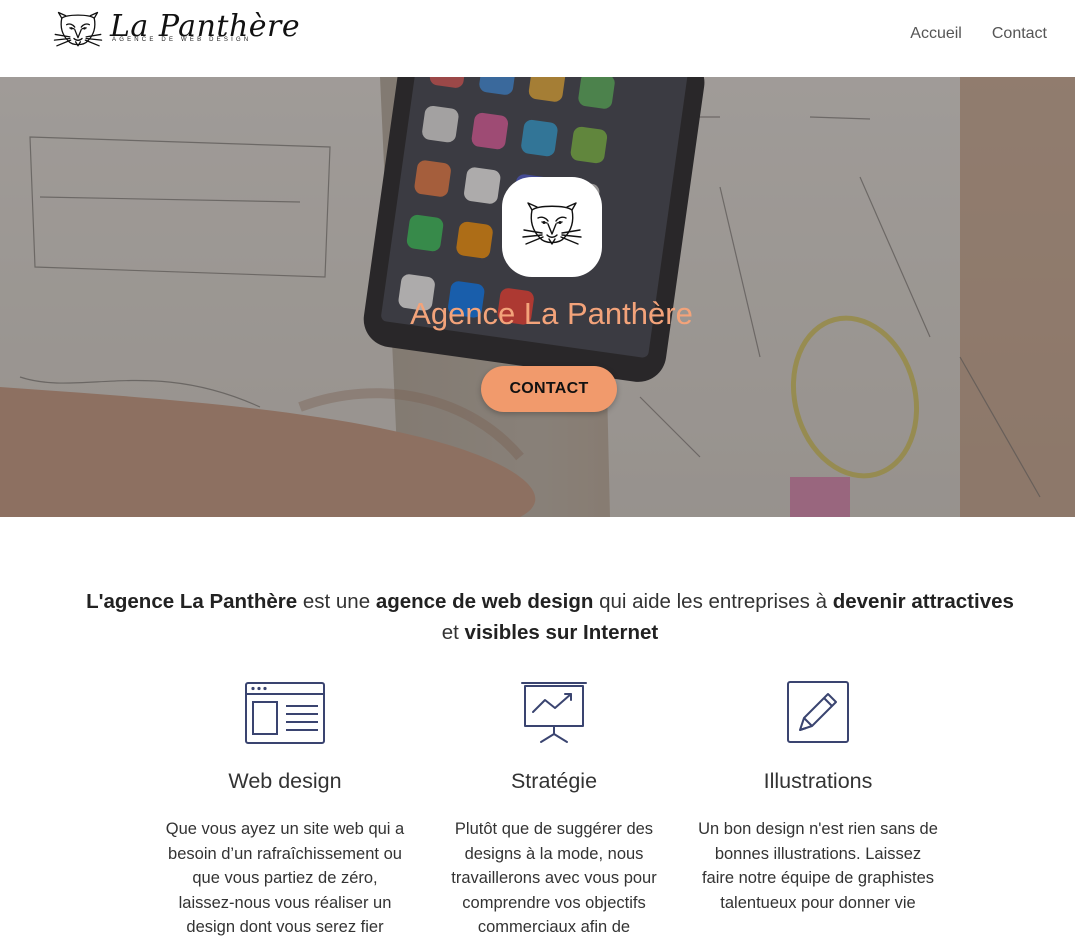  What do you see at coordinates (336, 601) in the screenshot?
I see `intro-part: est une` at bounding box center [336, 601].